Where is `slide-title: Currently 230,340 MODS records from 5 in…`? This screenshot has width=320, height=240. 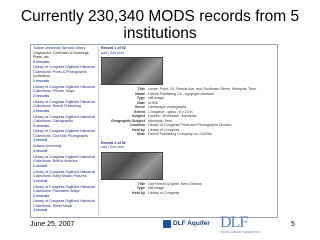 slide-title: Currently 230,340 MODS records from 5 in… is located at coordinates (160, 25).